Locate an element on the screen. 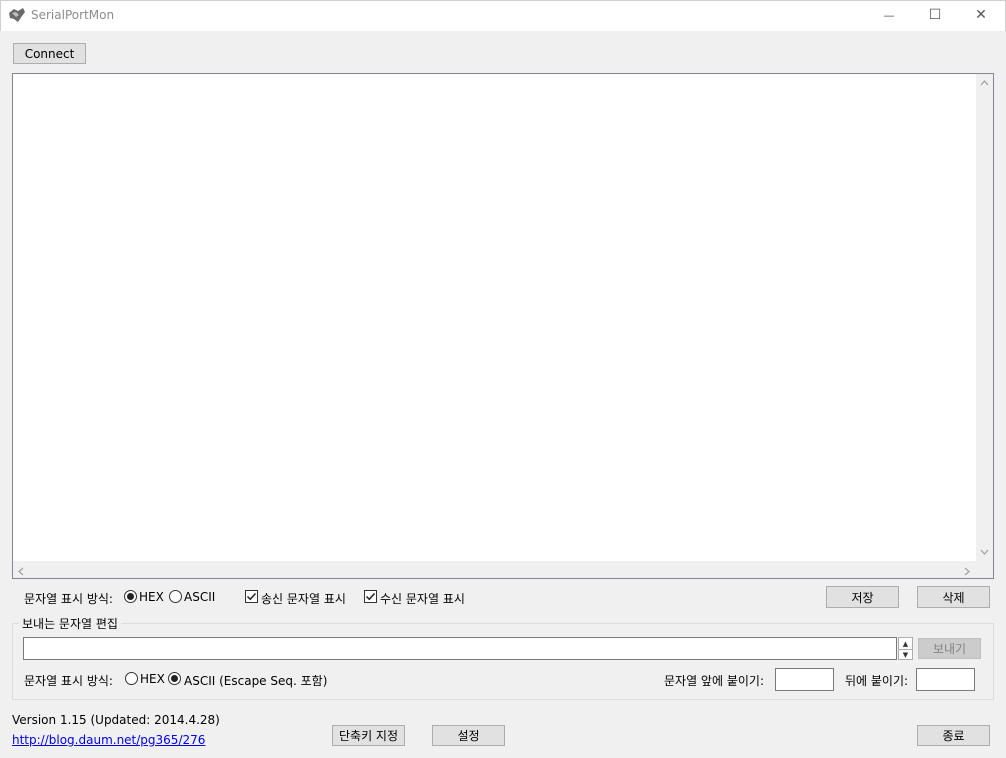  send-hex-label: HEX is located at coordinates (152, 679).